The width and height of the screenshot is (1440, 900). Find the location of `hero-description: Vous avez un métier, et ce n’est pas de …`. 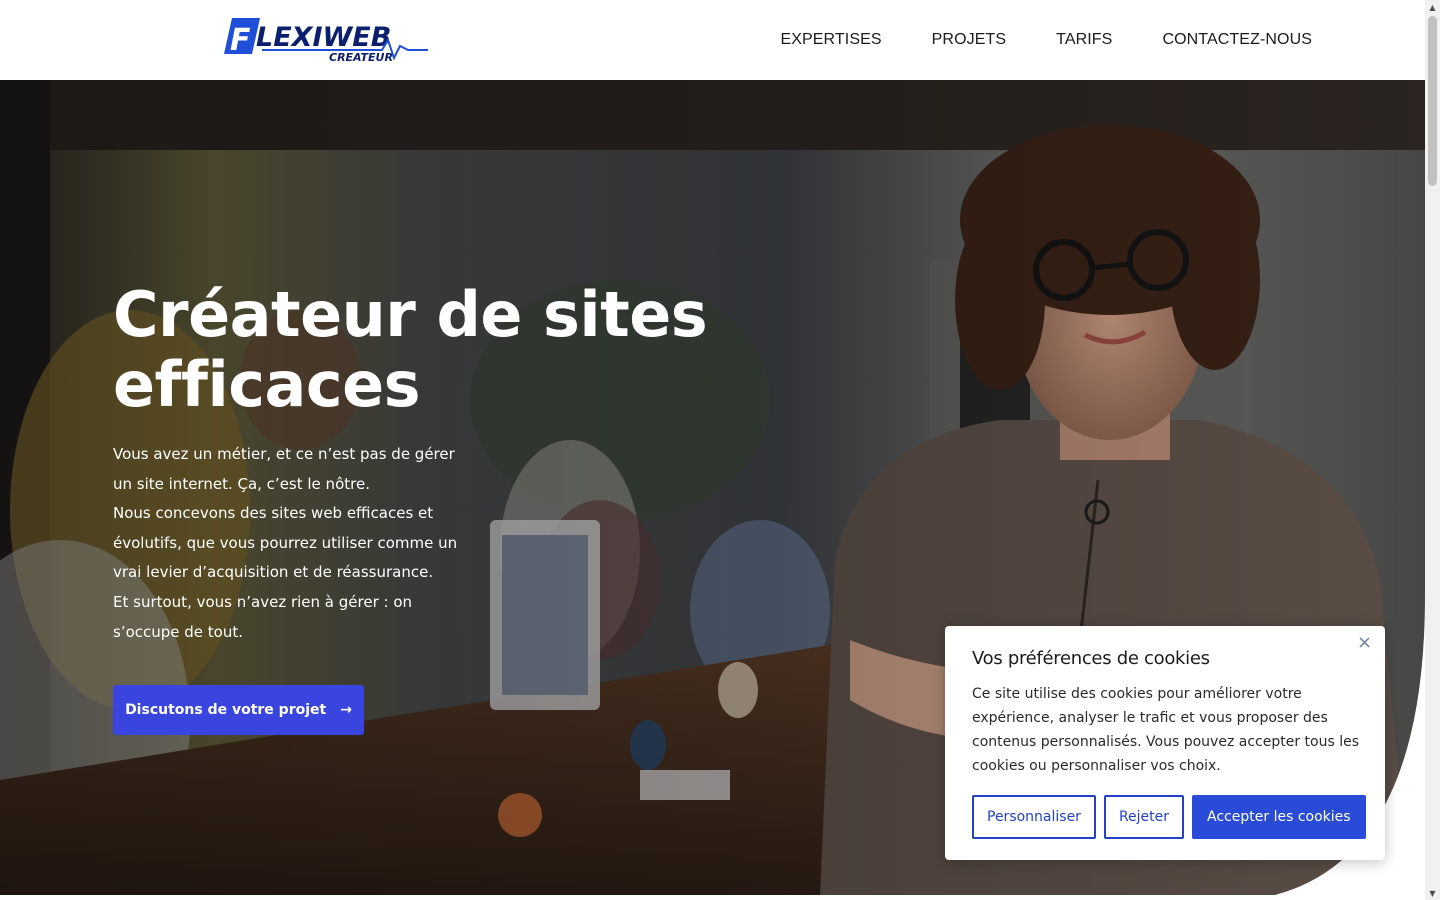

hero-description: Vous avez un métier, et ce n’est pas de … is located at coordinates (285, 543).